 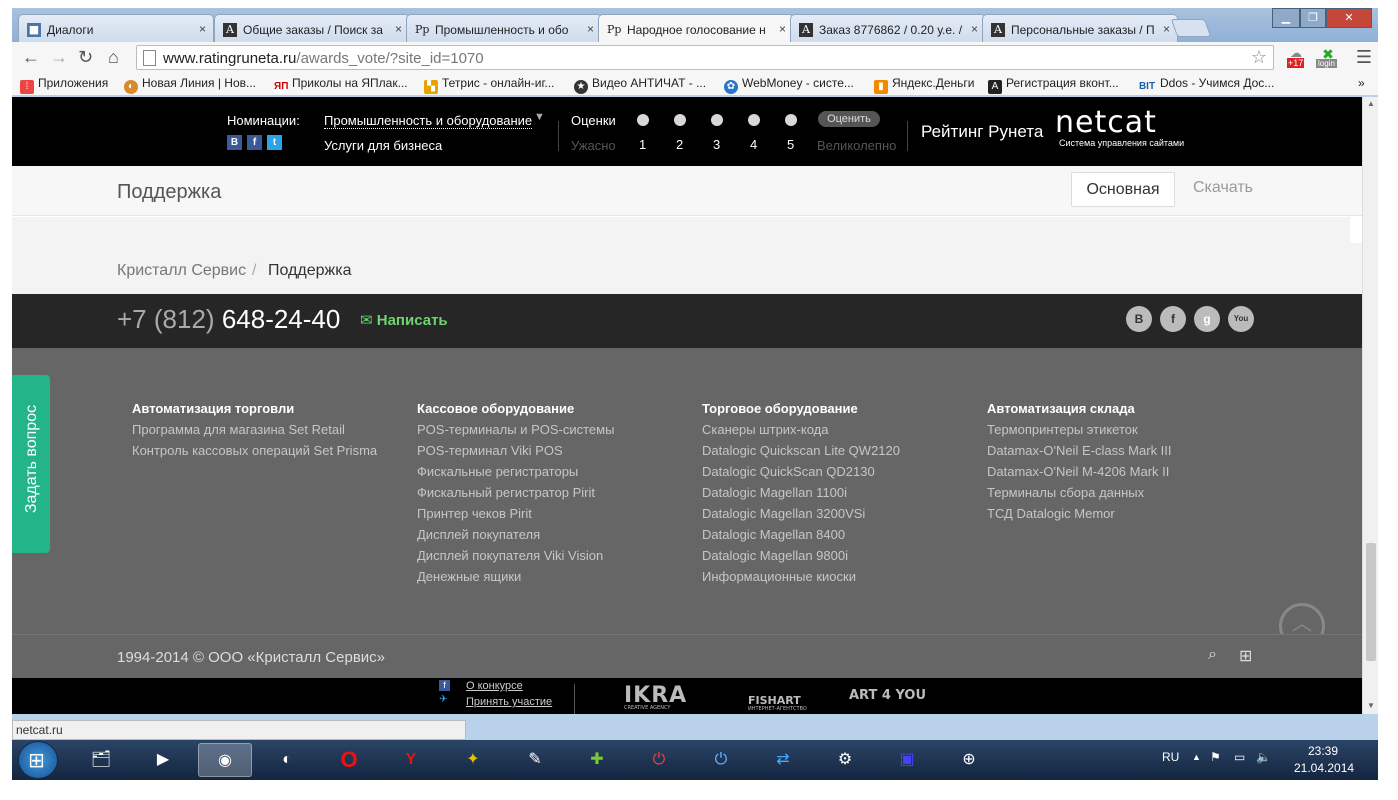 I want to click on breadcrumb-parent: Кристалл Сервис, so click(x=181, y=271).